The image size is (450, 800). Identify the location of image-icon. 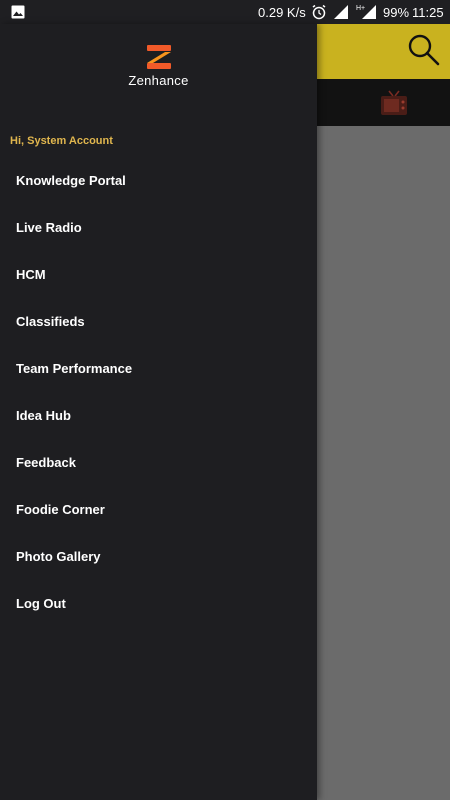
(18, 12).